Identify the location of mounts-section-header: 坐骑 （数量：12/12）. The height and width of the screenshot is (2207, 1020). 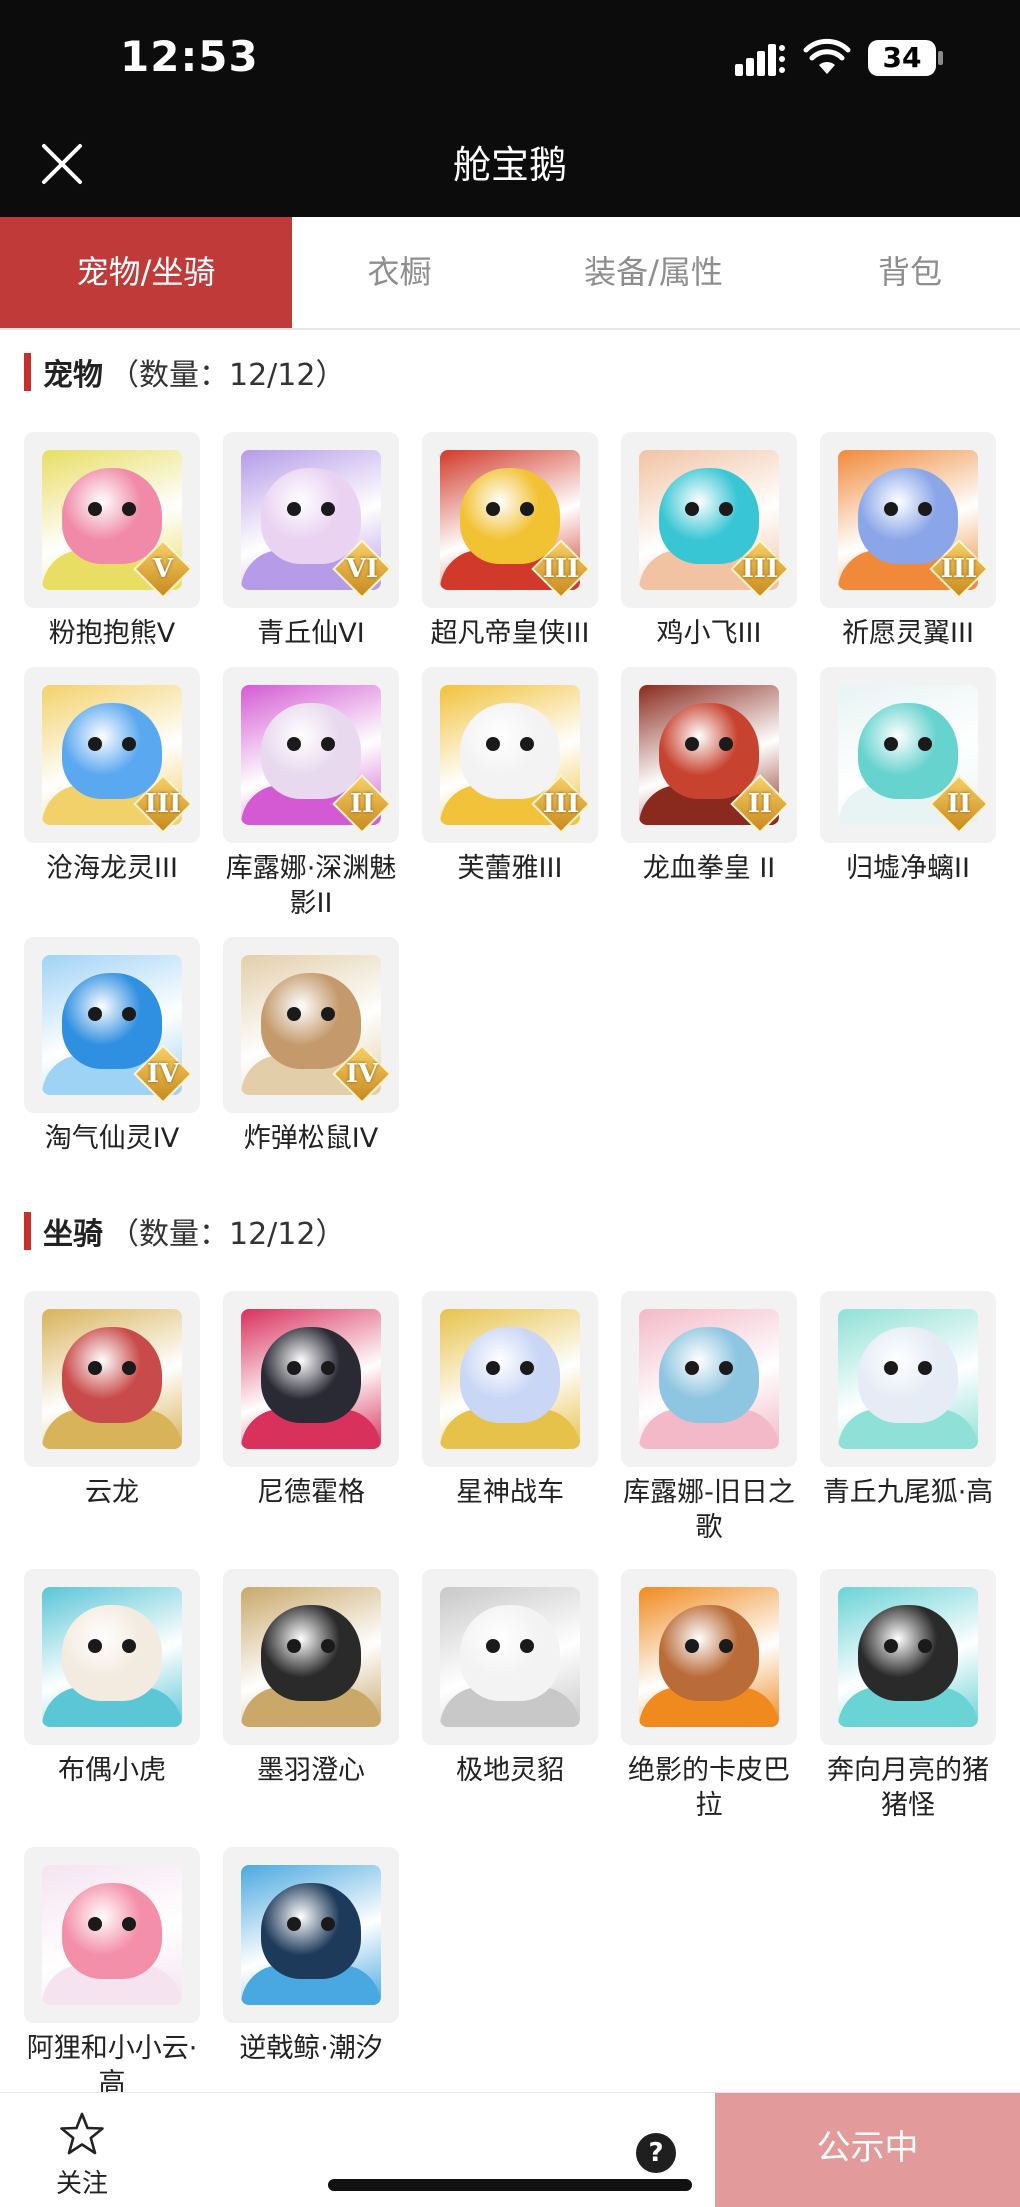
(184, 1231).